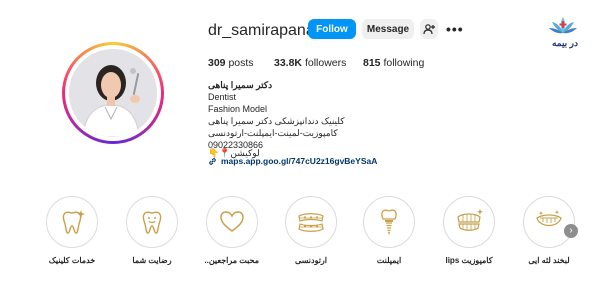  I want to click on highlight-label: کامپوزیت lips, so click(469, 260).